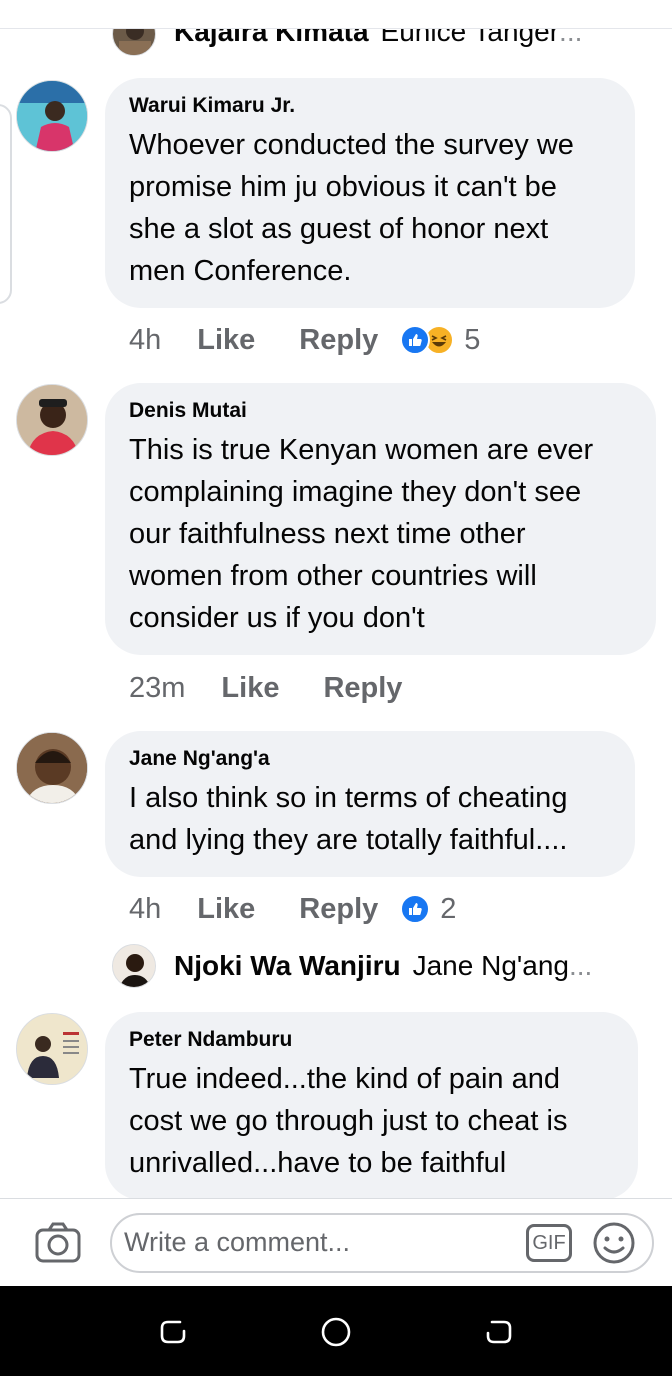 The image size is (672, 1376). What do you see at coordinates (614, 1243) in the screenshot?
I see `emoji-icon` at bounding box center [614, 1243].